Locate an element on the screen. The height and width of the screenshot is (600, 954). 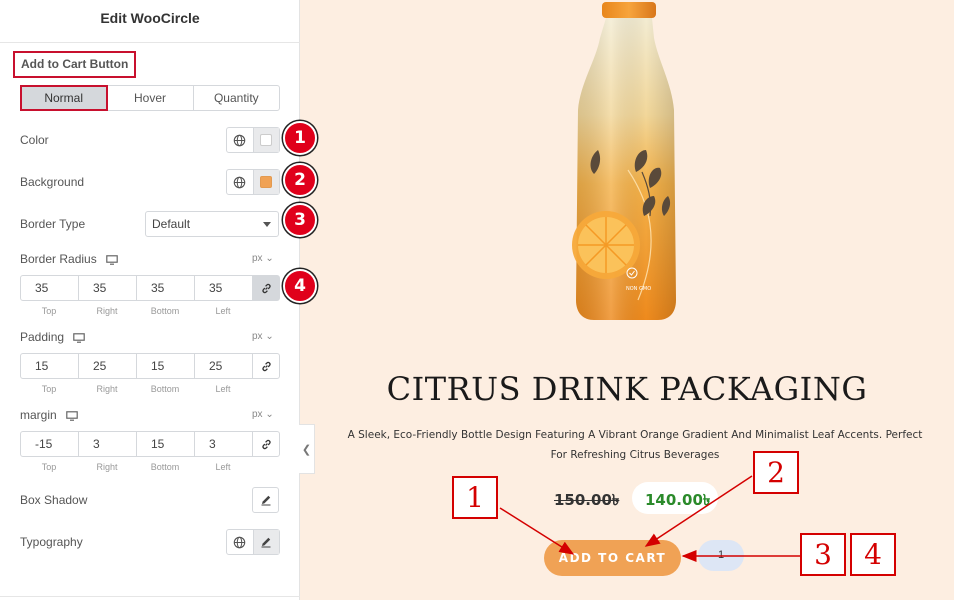
margin-bottom-input: 15 is located at coordinates (166, 444).